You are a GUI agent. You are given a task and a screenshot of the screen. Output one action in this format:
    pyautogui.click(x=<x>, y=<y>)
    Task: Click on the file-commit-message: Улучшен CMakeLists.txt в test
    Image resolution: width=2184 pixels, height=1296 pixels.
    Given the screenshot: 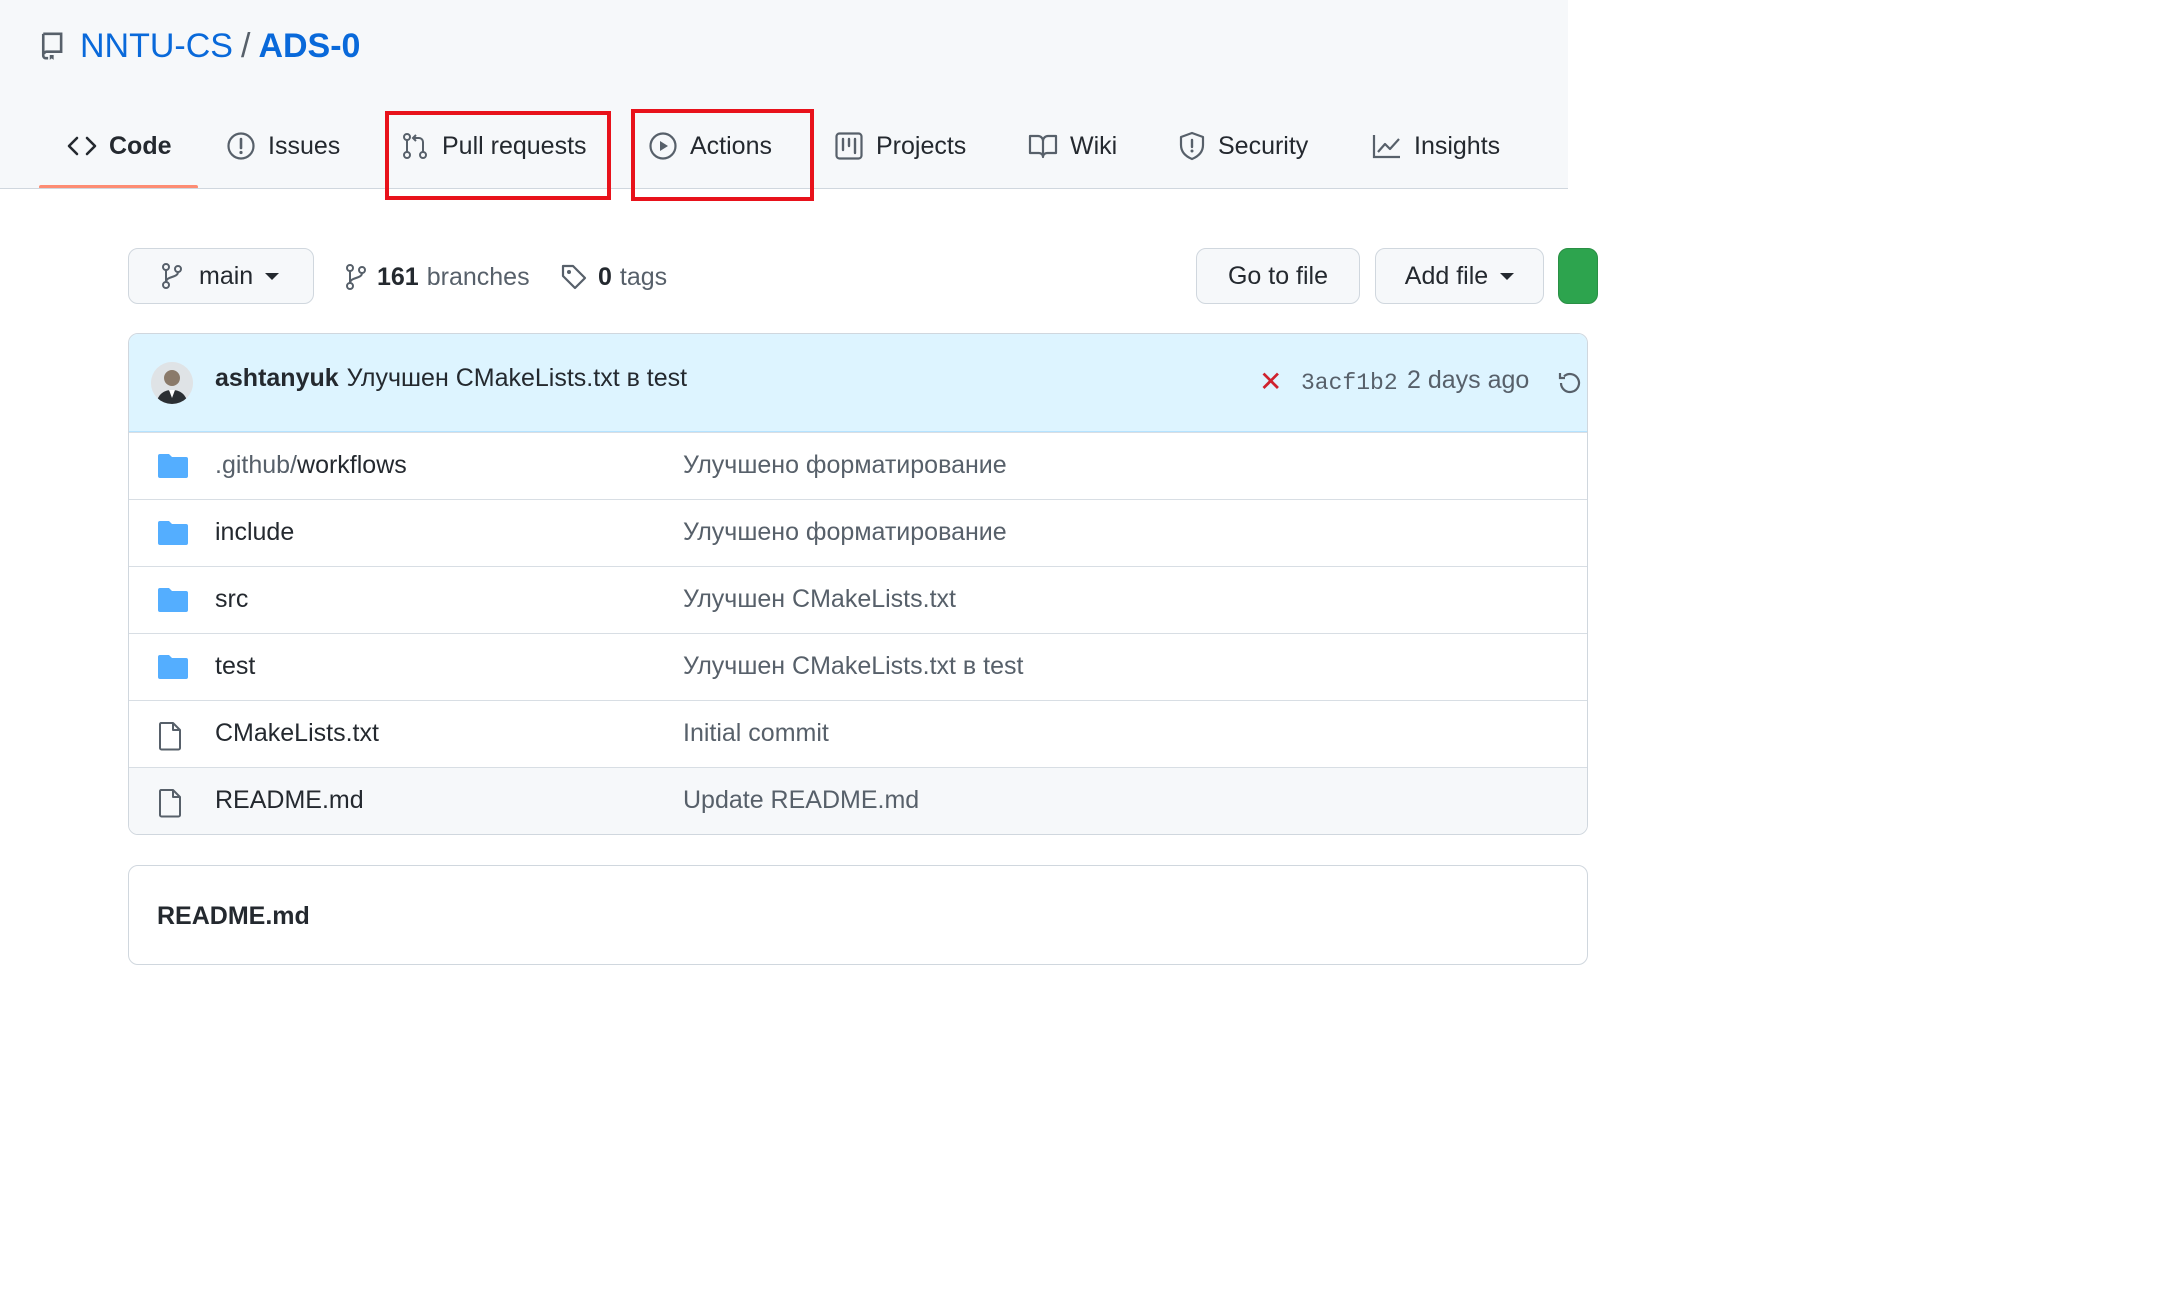 What is the action you would take?
    pyautogui.click(x=853, y=666)
    